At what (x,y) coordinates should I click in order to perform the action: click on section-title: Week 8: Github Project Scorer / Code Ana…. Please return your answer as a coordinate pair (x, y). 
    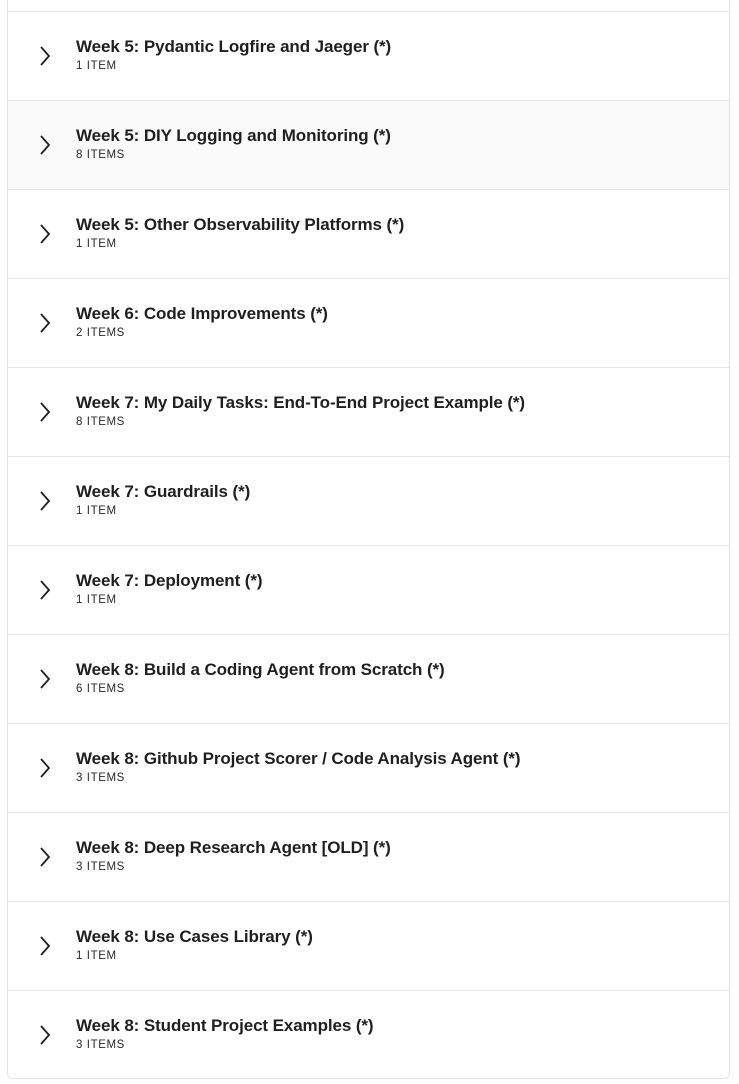
    Looking at the image, I should click on (298, 758).